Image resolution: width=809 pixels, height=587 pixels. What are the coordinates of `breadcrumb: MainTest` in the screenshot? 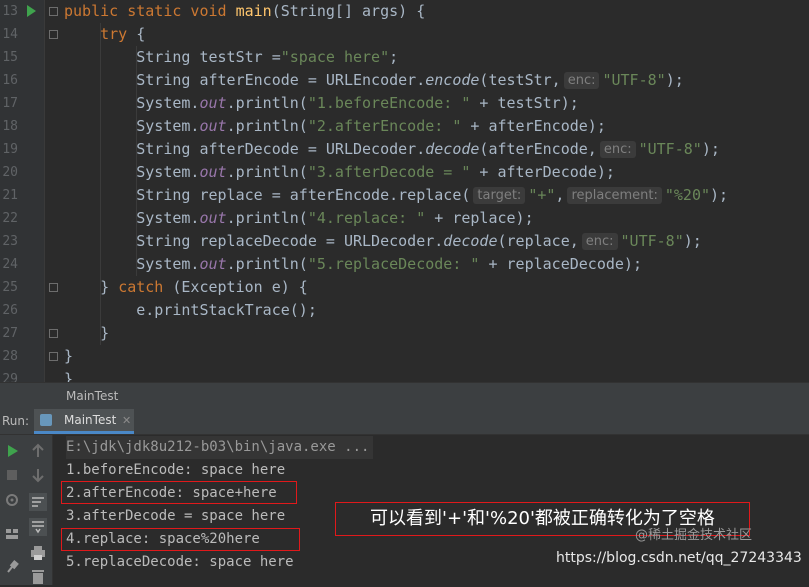 It's located at (92, 396).